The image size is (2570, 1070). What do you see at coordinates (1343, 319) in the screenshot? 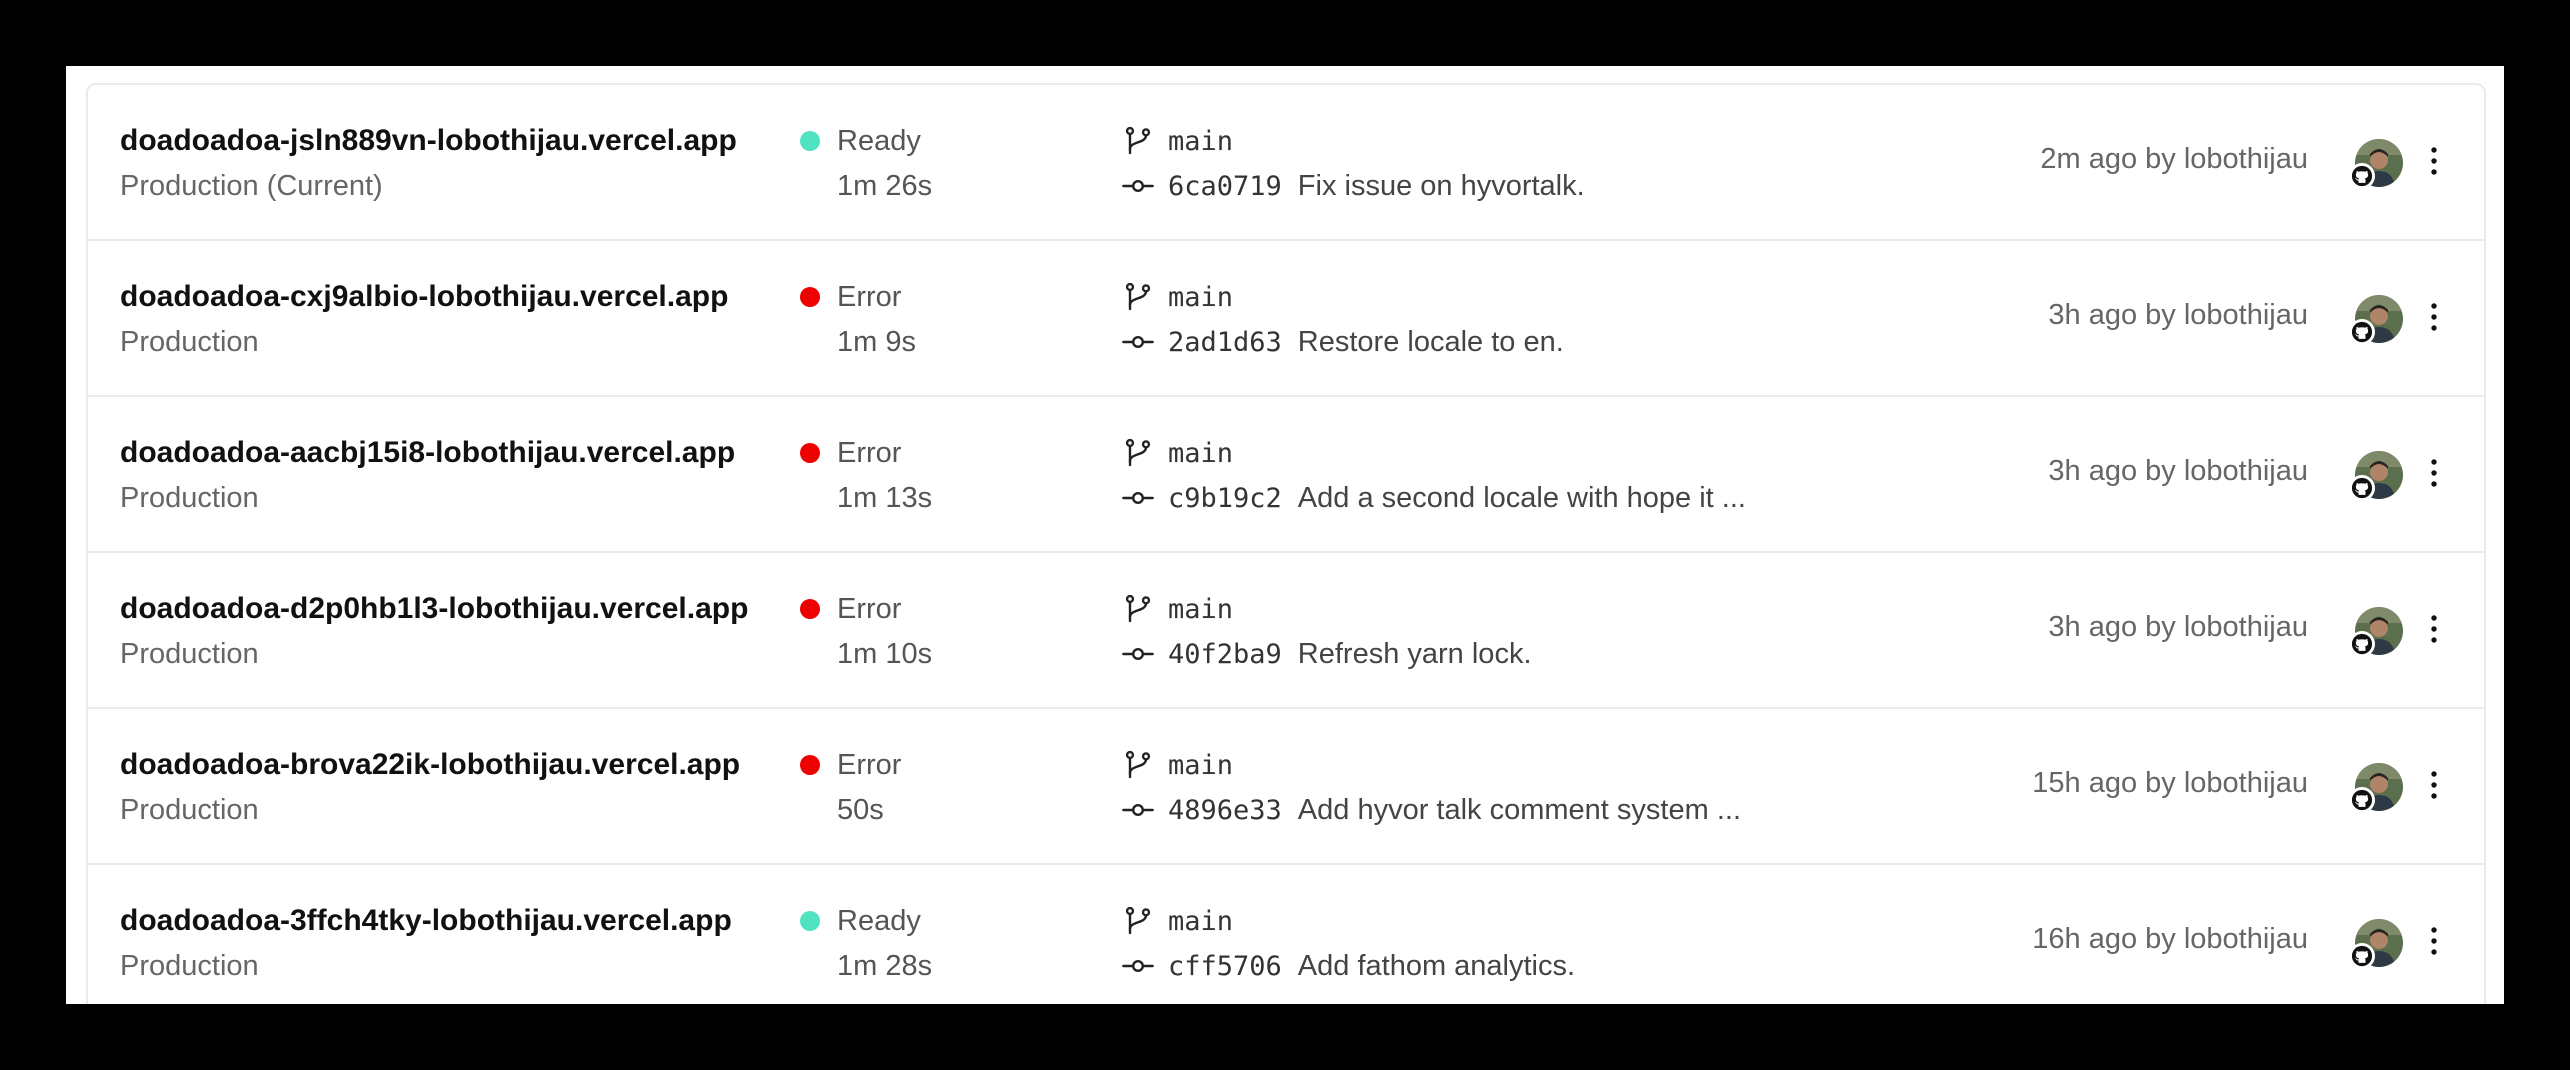
I see `git-info: main 2ad1d63 Restore locale to en.` at bounding box center [1343, 319].